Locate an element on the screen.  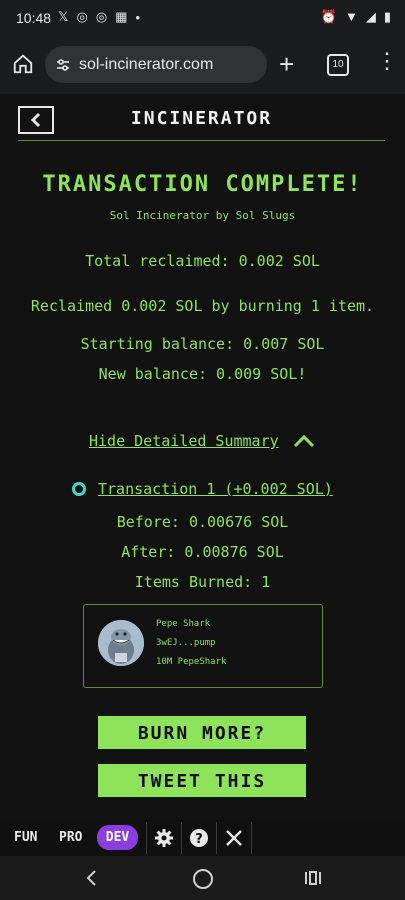
items-burned: Items Burned: 1 is located at coordinates (202, 582).